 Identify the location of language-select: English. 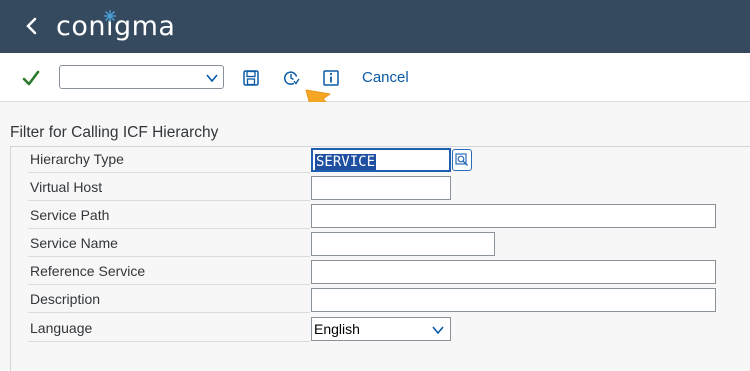
(381, 329).